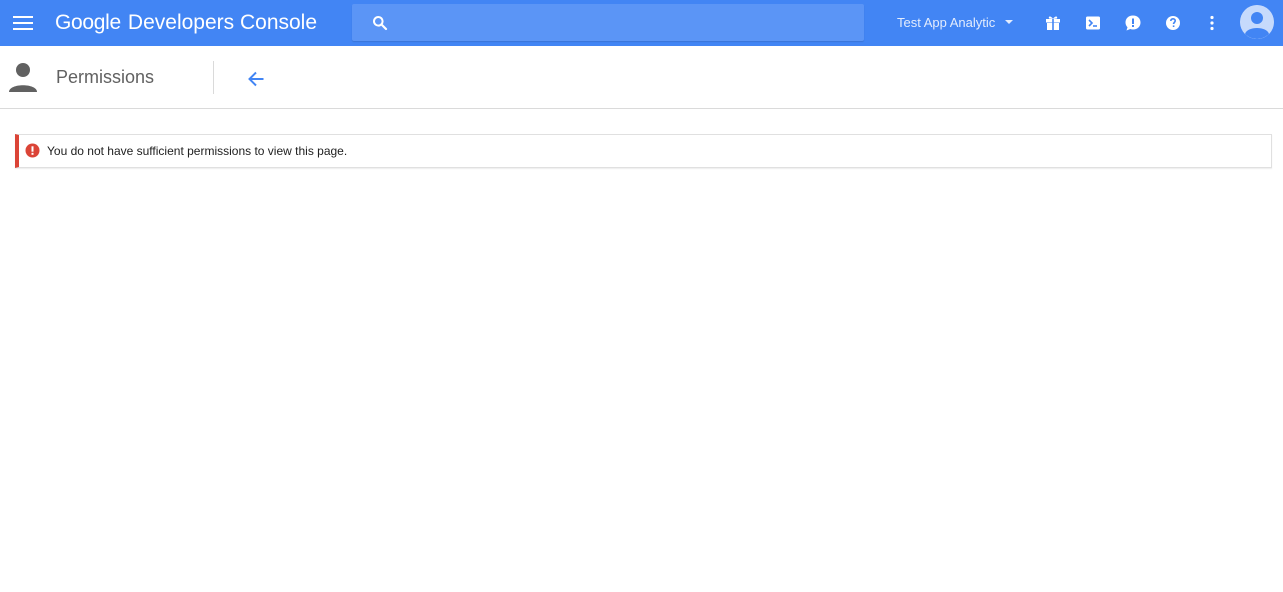 The image size is (1283, 592). Describe the element at coordinates (641, 77) in the screenshot. I see `page-header: Permissions` at that location.